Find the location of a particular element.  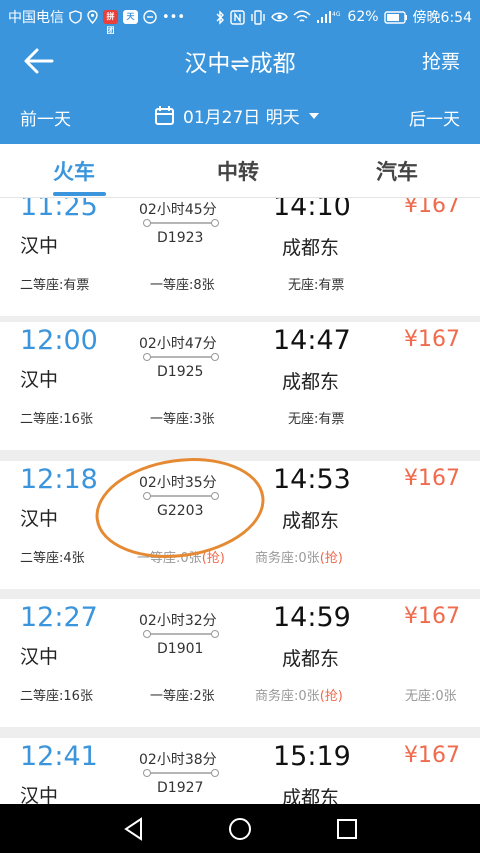

nfc-icon is located at coordinates (238, 17).